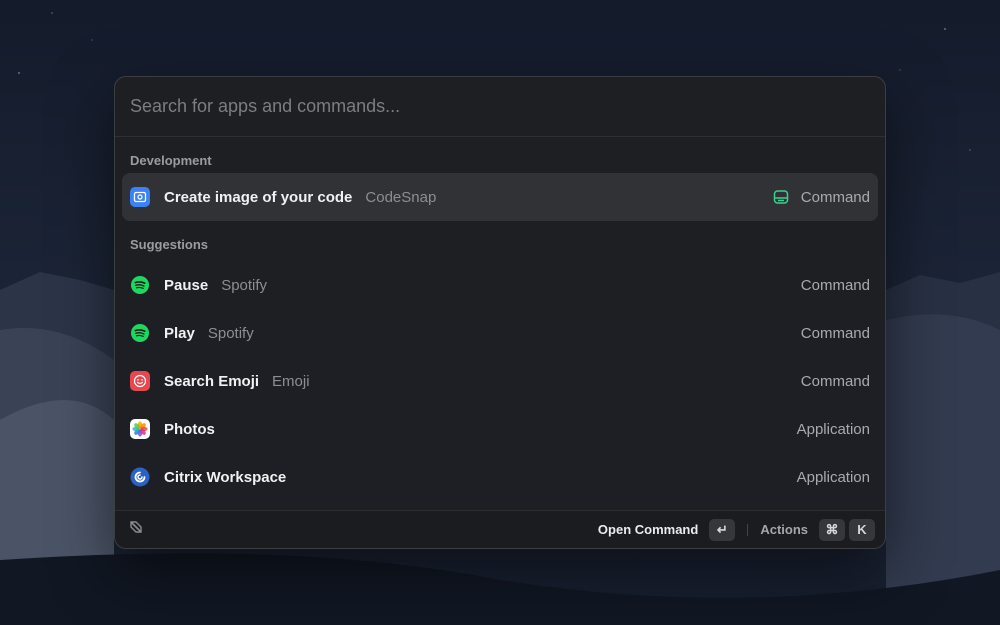 The image size is (1000, 625). What do you see at coordinates (140, 381) in the screenshot?
I see `emoji-icon` at bounding box center [140, 381].